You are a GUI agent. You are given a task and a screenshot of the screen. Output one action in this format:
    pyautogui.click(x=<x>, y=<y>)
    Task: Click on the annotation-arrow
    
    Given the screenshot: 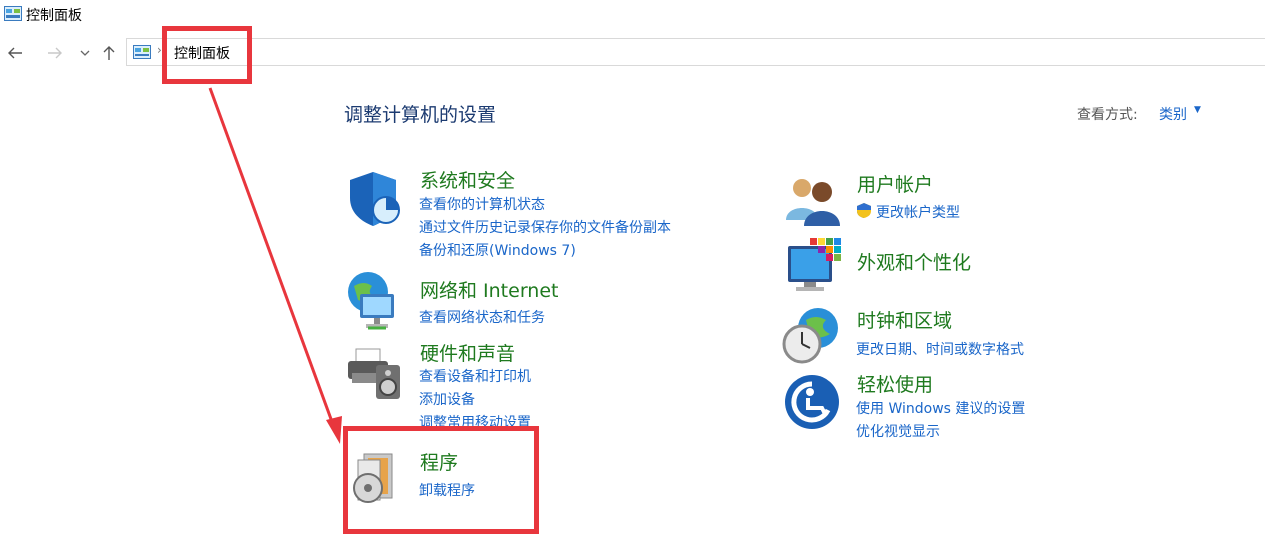 What is the action you would take?
    pyautogui.click(x=275, y=265)
    